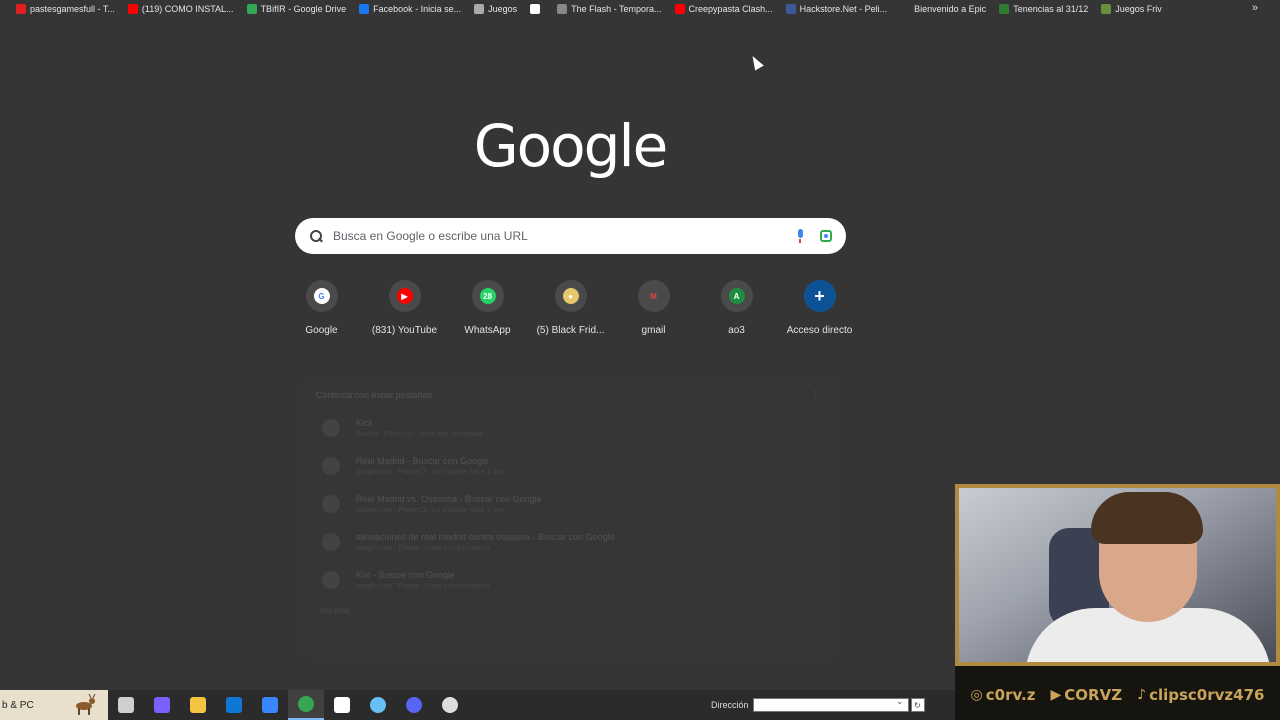 The height and width of the screenshot is (720, 1280). Describe the element at coordinates (917, 705) in the screenshot. I see `refresh-icon: ↻` at that location.